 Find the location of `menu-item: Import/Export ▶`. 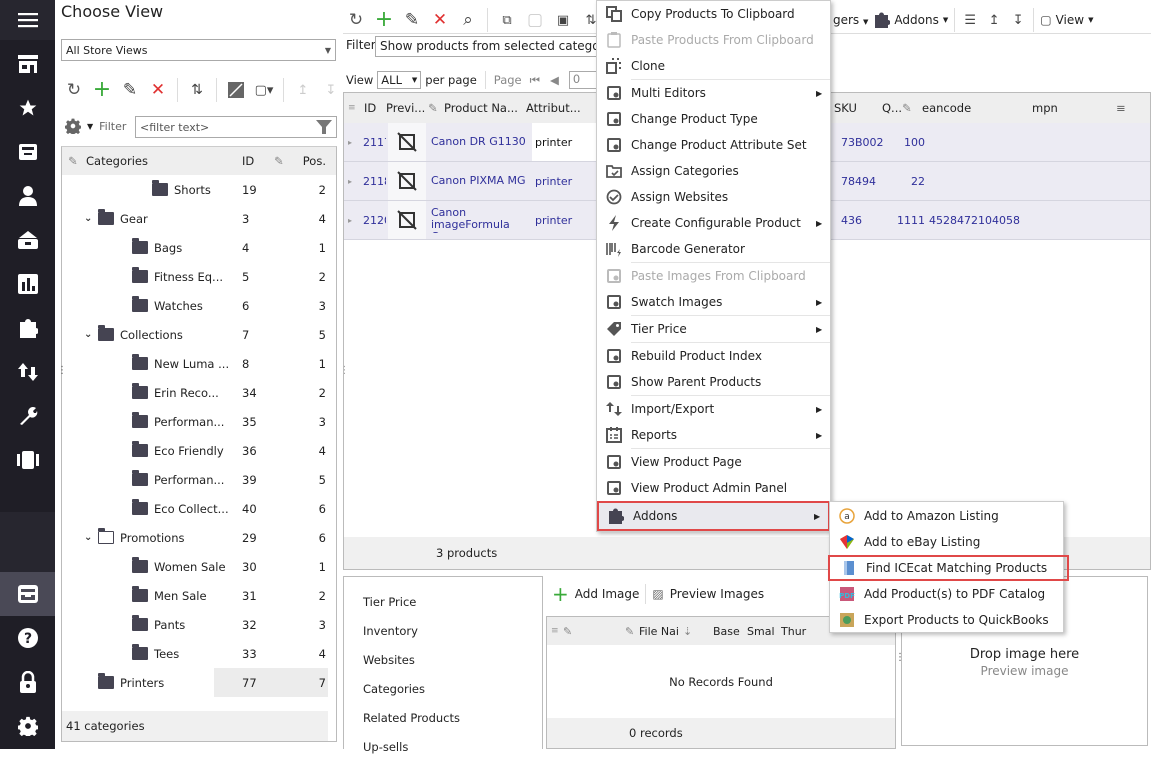

menu-item: Import/Export ▶ is located at coordinates (713, 409).